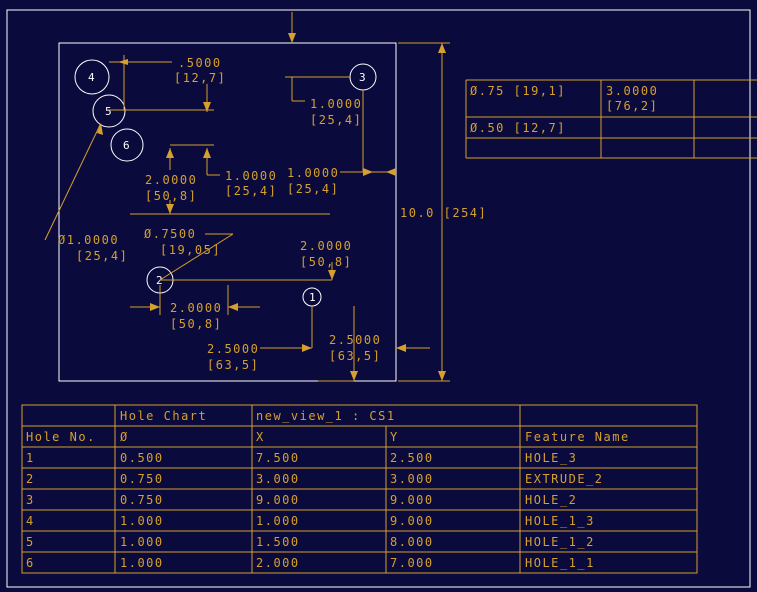  What do you see at coordinates (278, 563) in the screenshot?
I see `row6-x: 2.000` at bounding box center [278, 563].